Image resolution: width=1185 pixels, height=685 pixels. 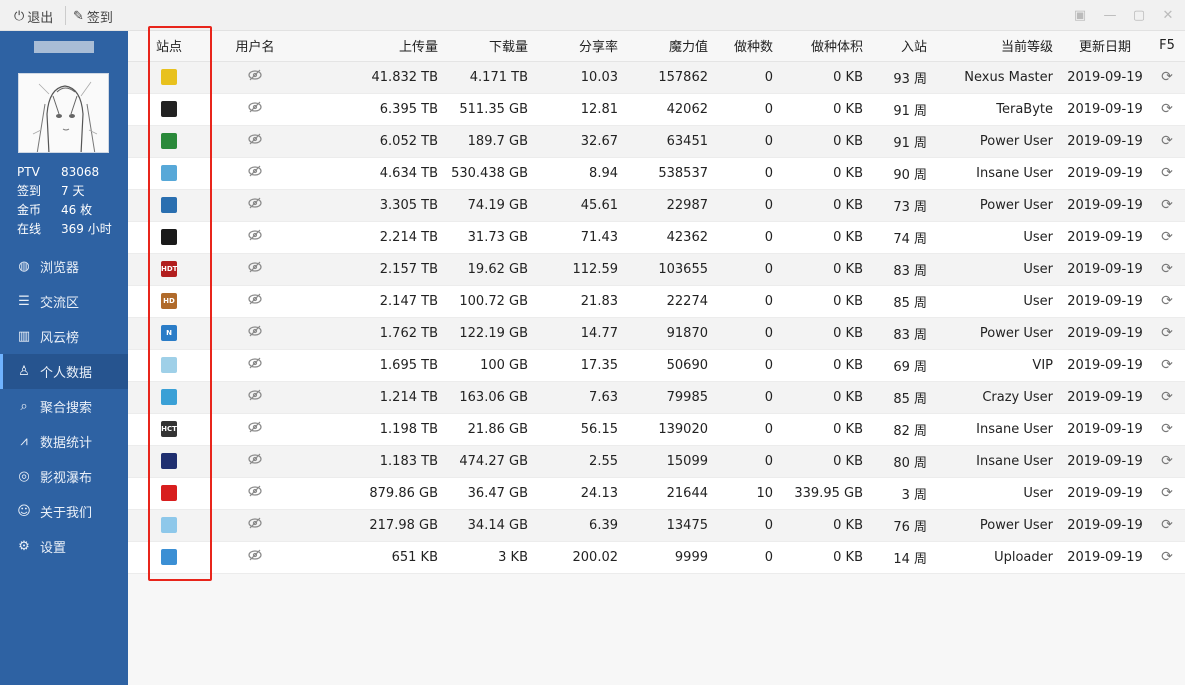 I want to click on cell-site: HD, so click(x=169, y=301).